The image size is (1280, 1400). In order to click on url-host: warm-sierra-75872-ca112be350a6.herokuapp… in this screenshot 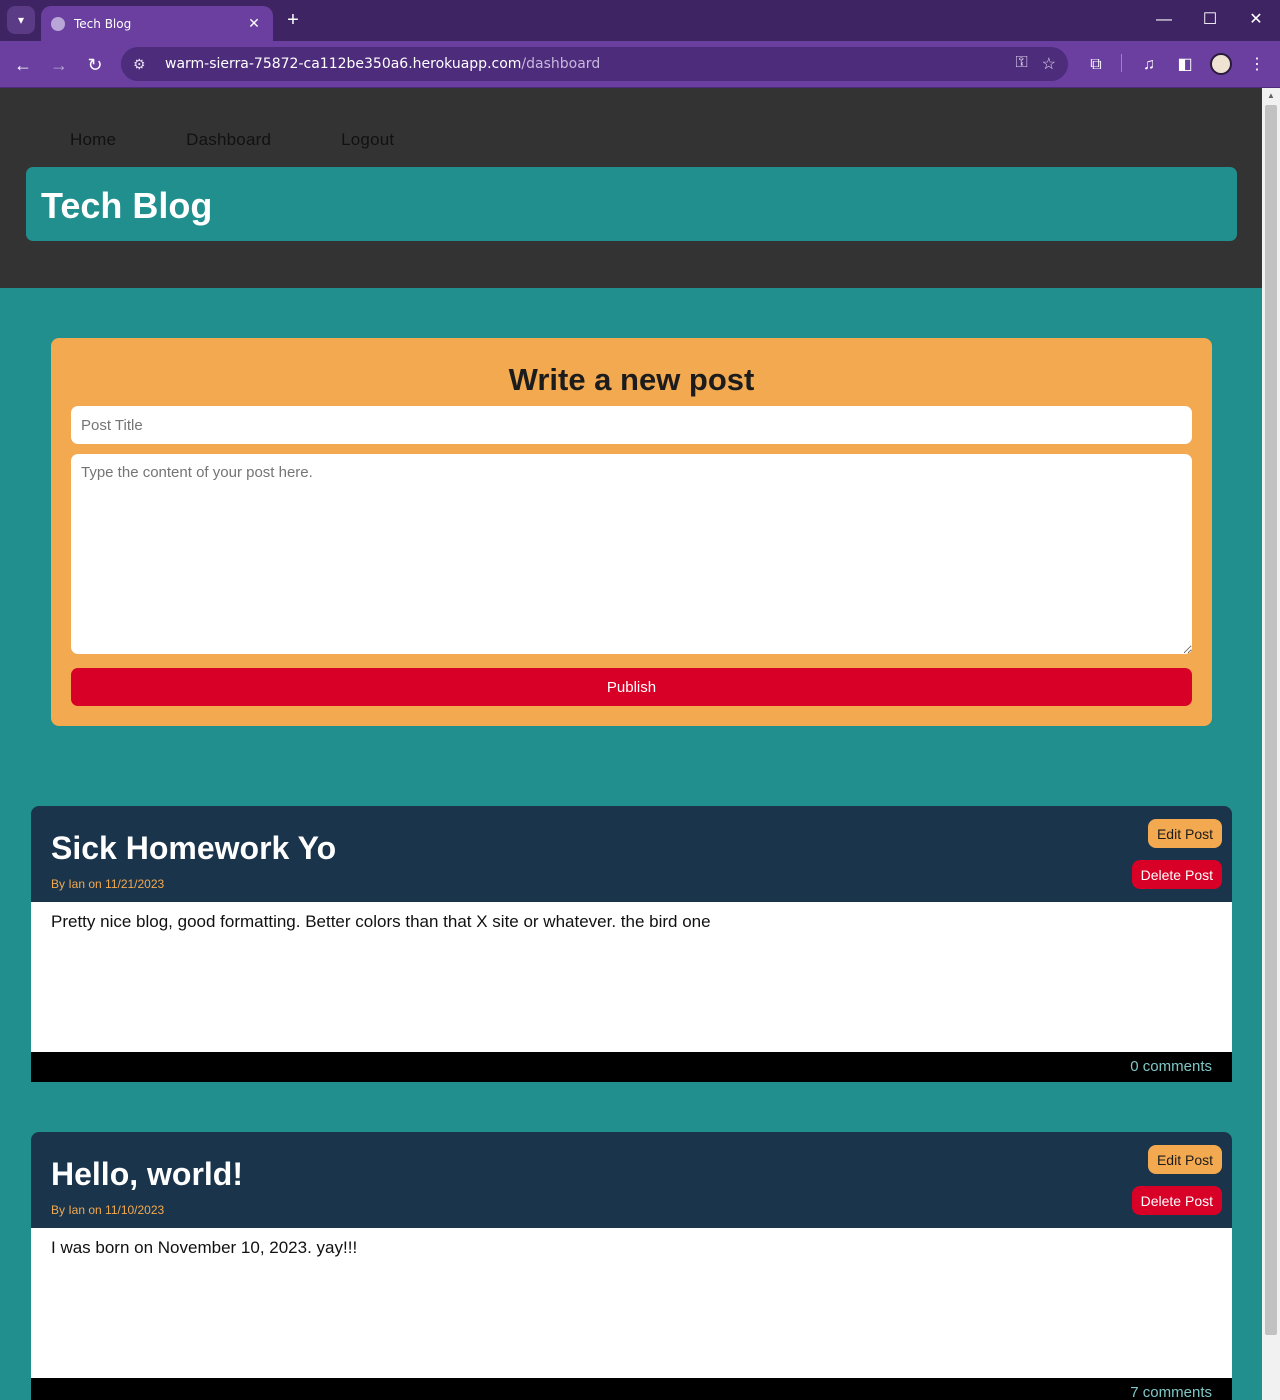, I will do `click(343, 64)`.